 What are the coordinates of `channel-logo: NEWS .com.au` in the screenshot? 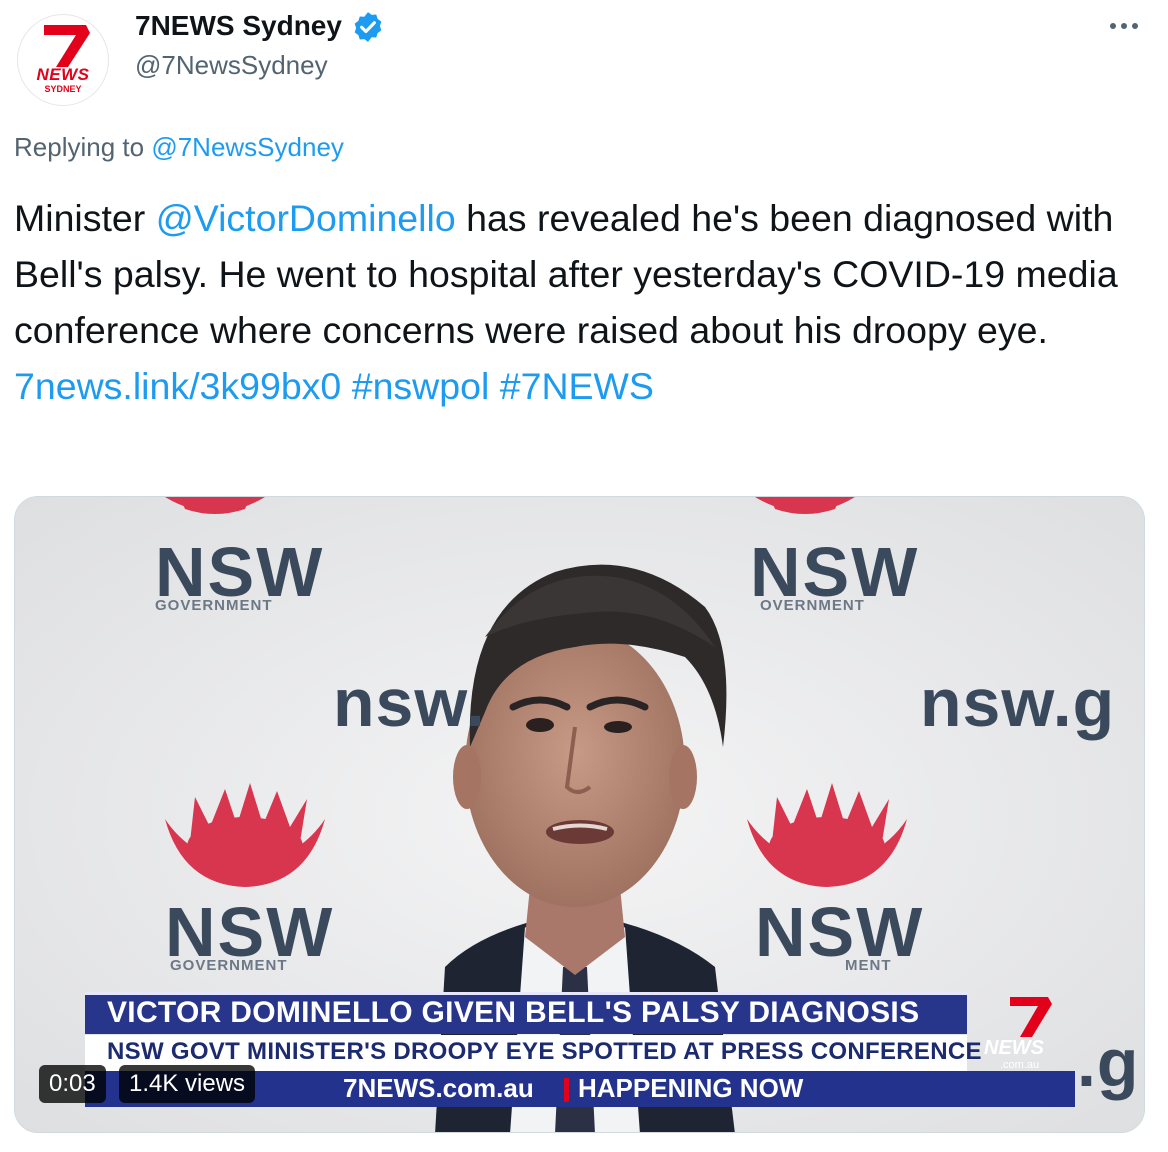 It's located at (1030, 1038).